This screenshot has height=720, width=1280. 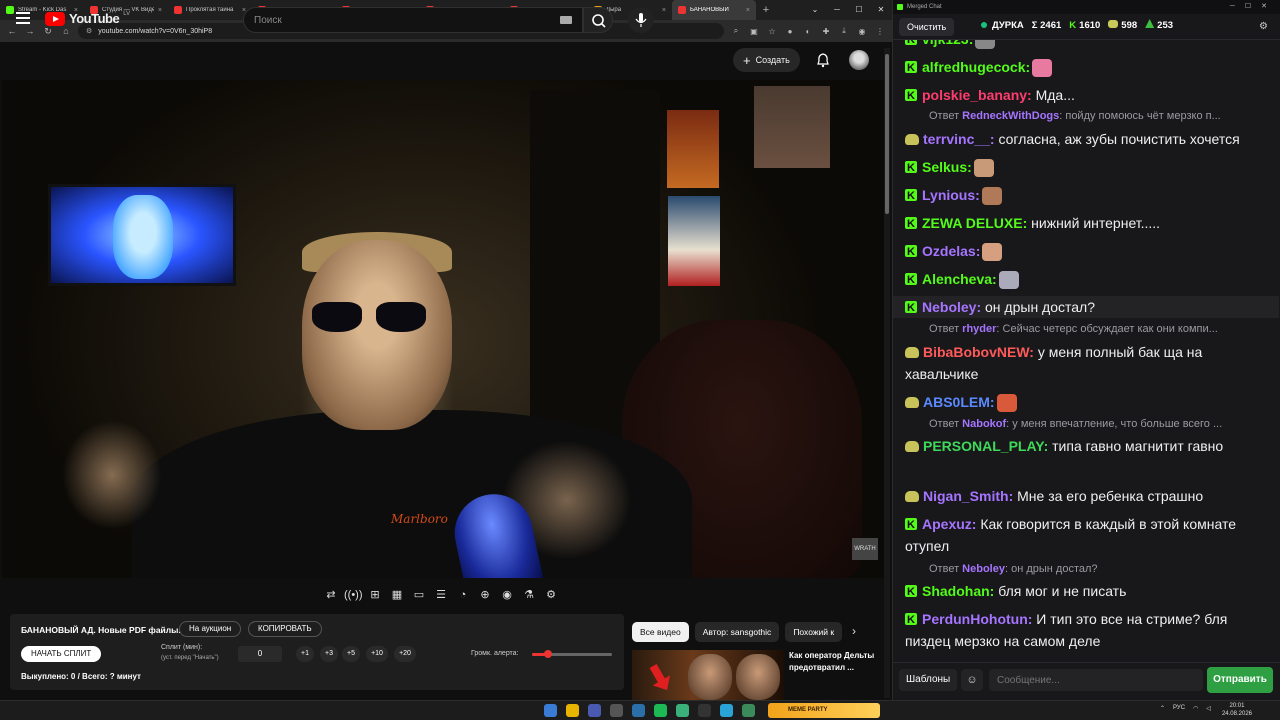 I want to click on chat-nickname: PERSONAL_PLAY:, so click(x=985, y=446).